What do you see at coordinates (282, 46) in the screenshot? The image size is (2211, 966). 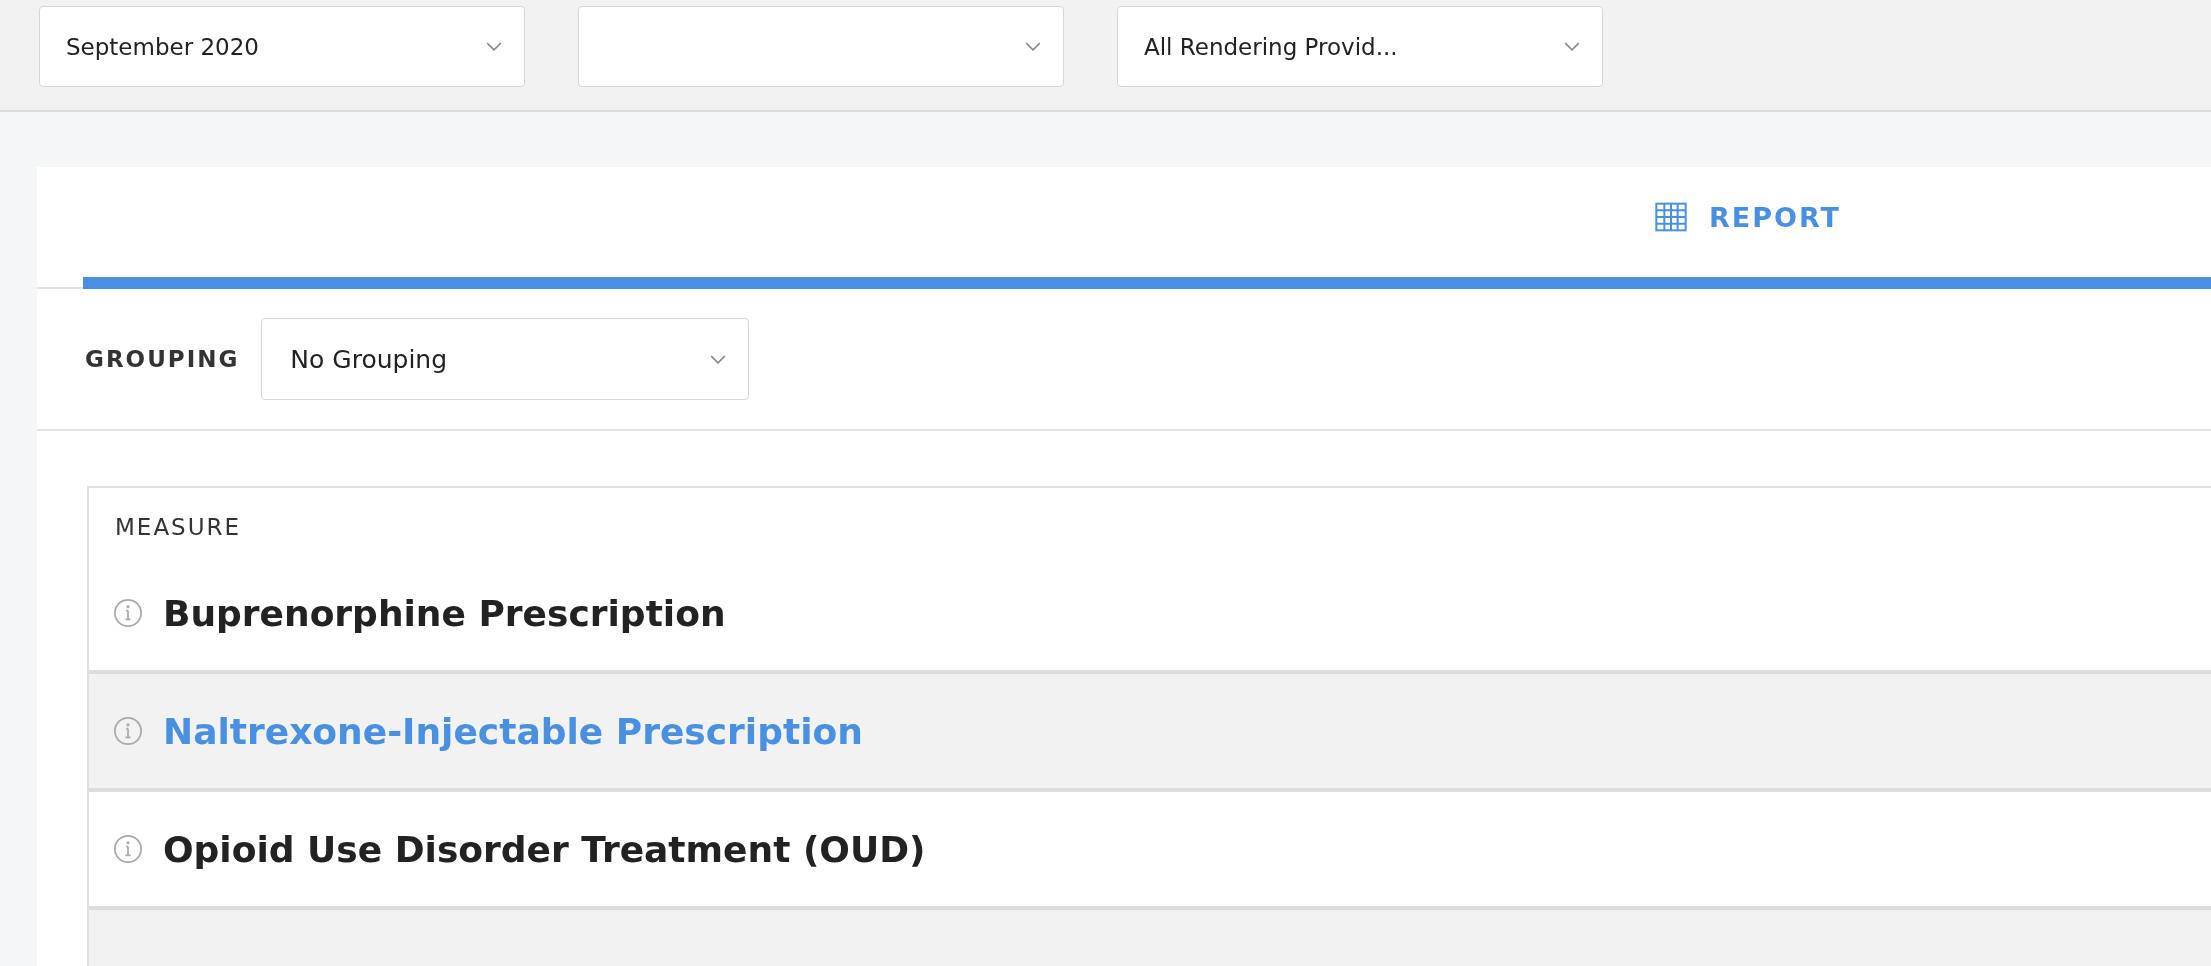 I see `filter-dropdown: September 2020` at bounding box center [282, 46].